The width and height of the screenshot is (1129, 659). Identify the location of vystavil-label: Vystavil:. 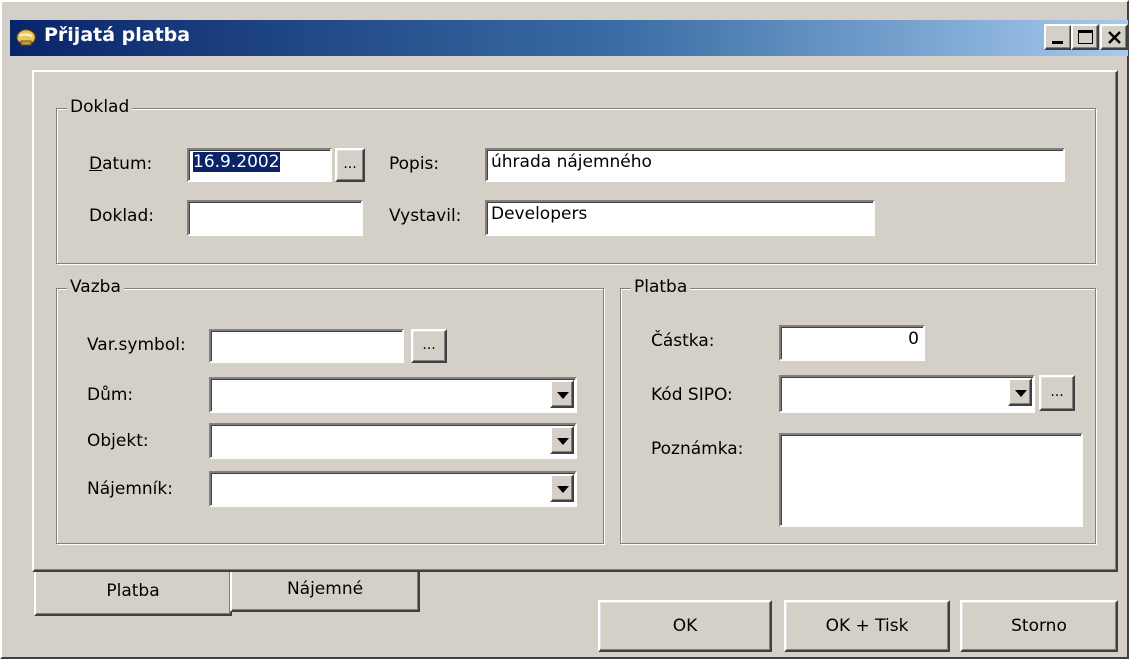
(425, 216).